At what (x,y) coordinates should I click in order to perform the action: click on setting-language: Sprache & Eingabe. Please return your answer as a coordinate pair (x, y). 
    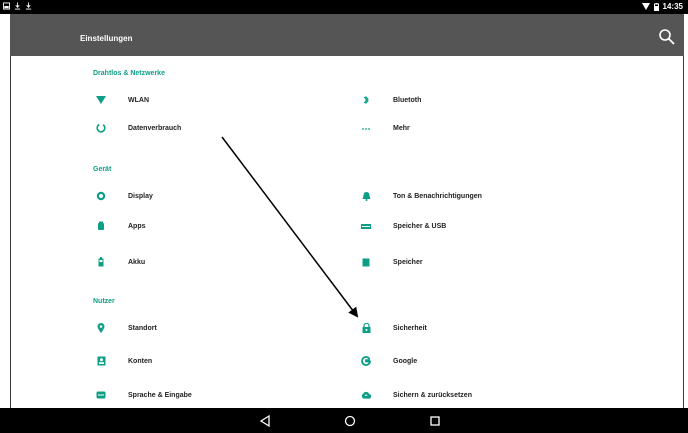
    Looking at the image, I should click on (261, 395).